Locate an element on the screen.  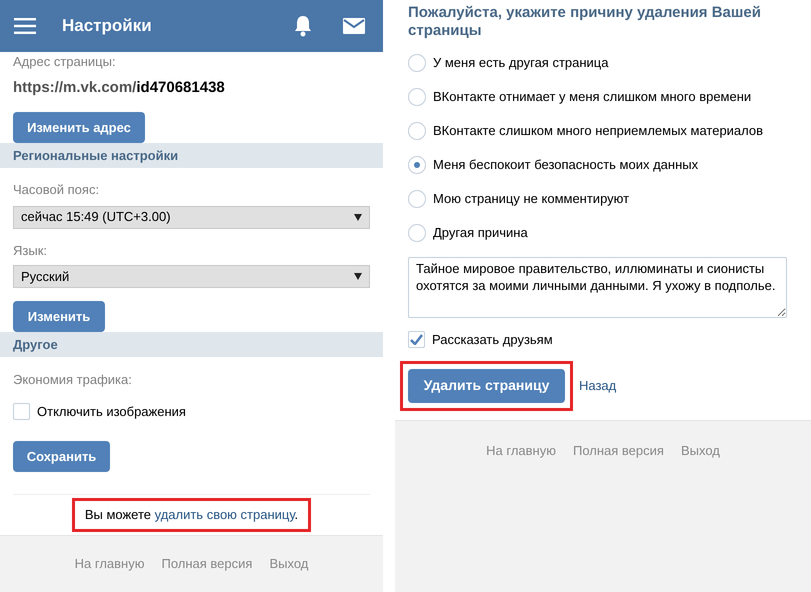
checkbox-label: Отключить изображения is located at coordinates (111, 411).